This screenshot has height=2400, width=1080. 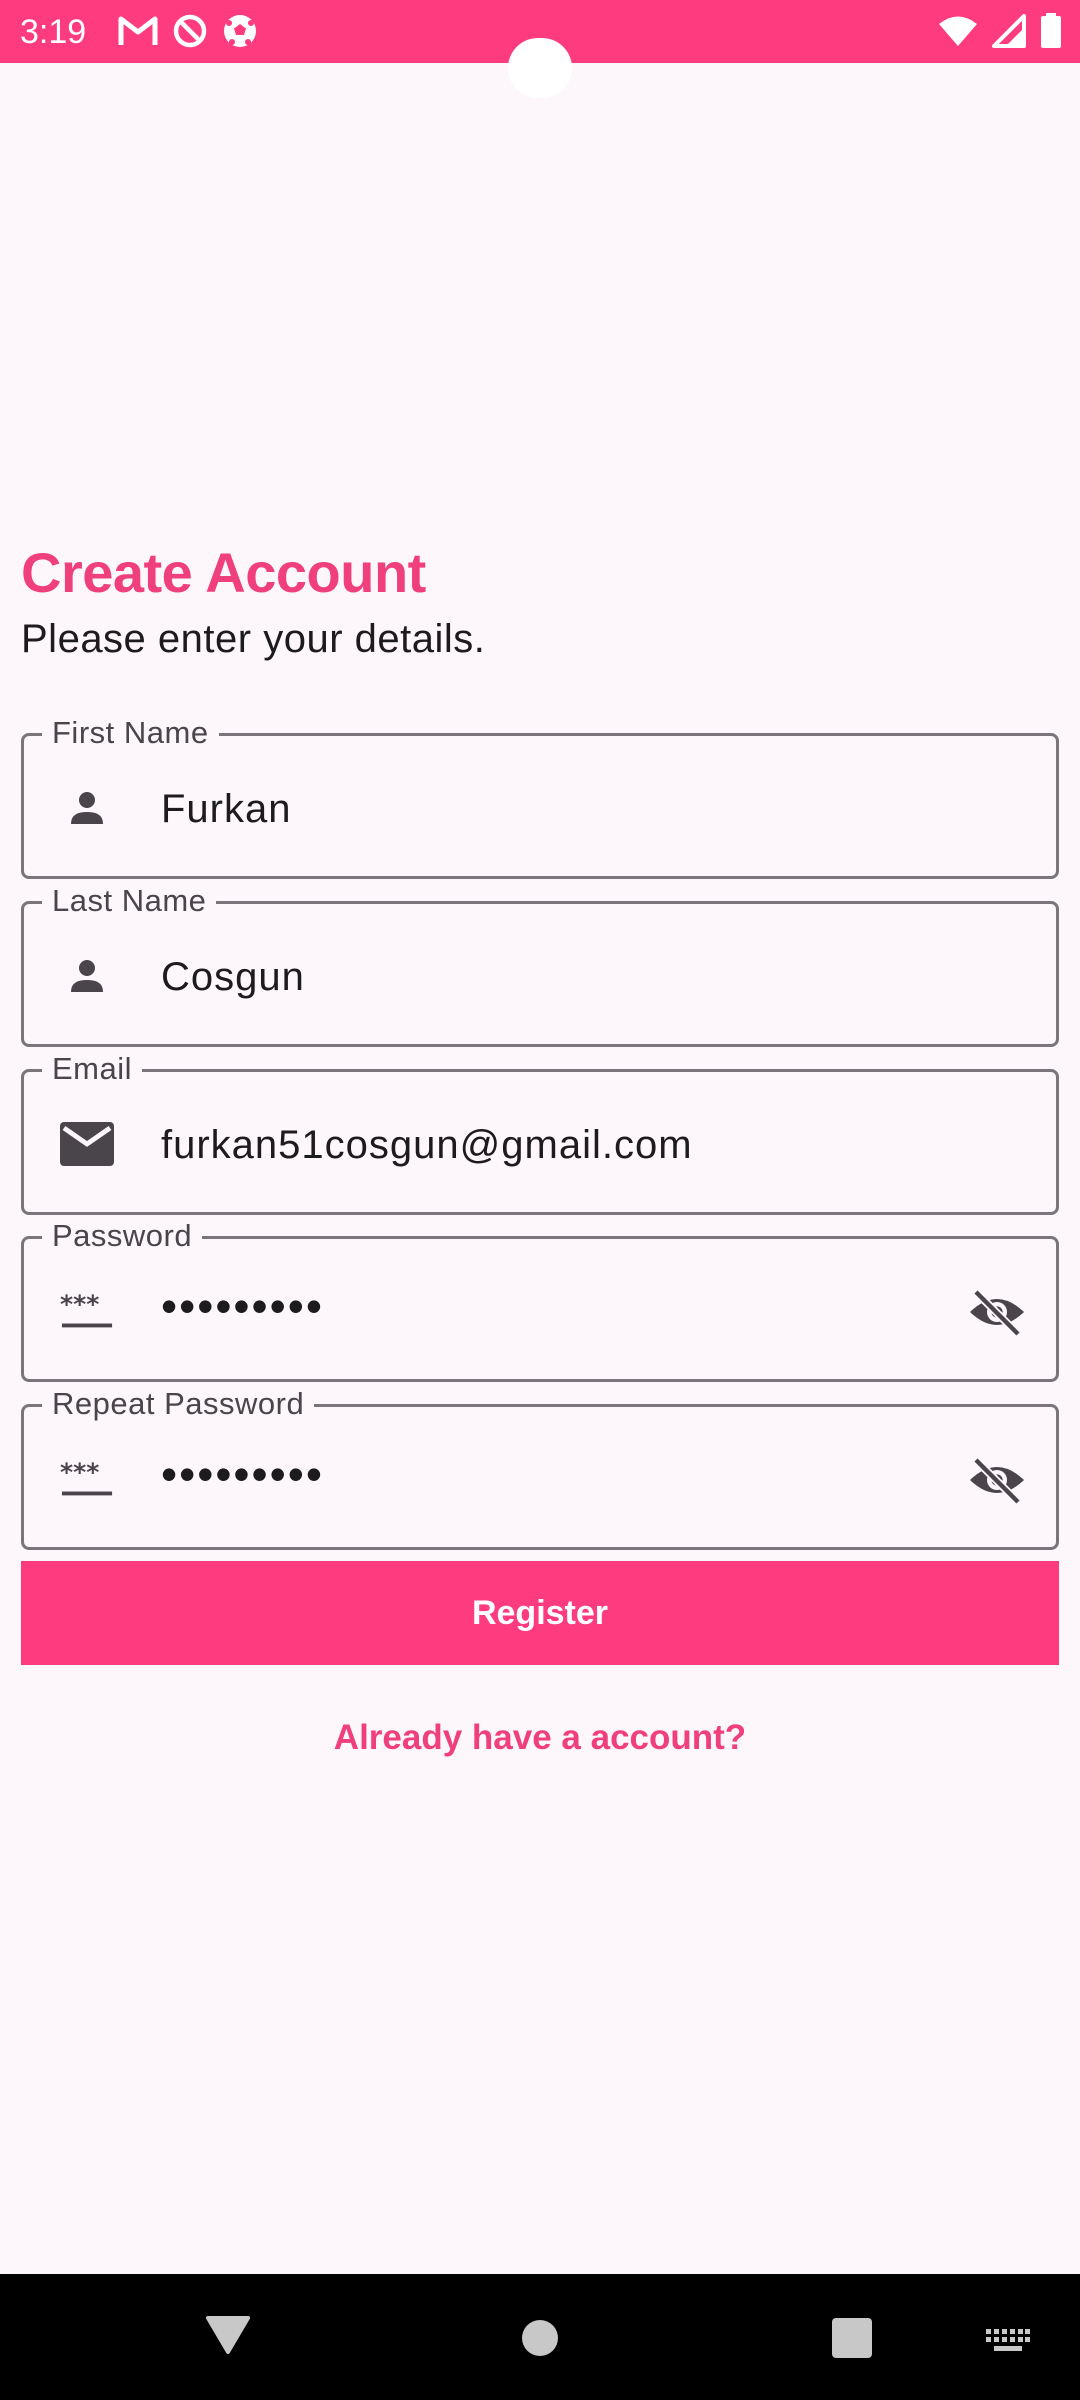 I want to click on first-name-label: First Name, so click(x=130, y=733).